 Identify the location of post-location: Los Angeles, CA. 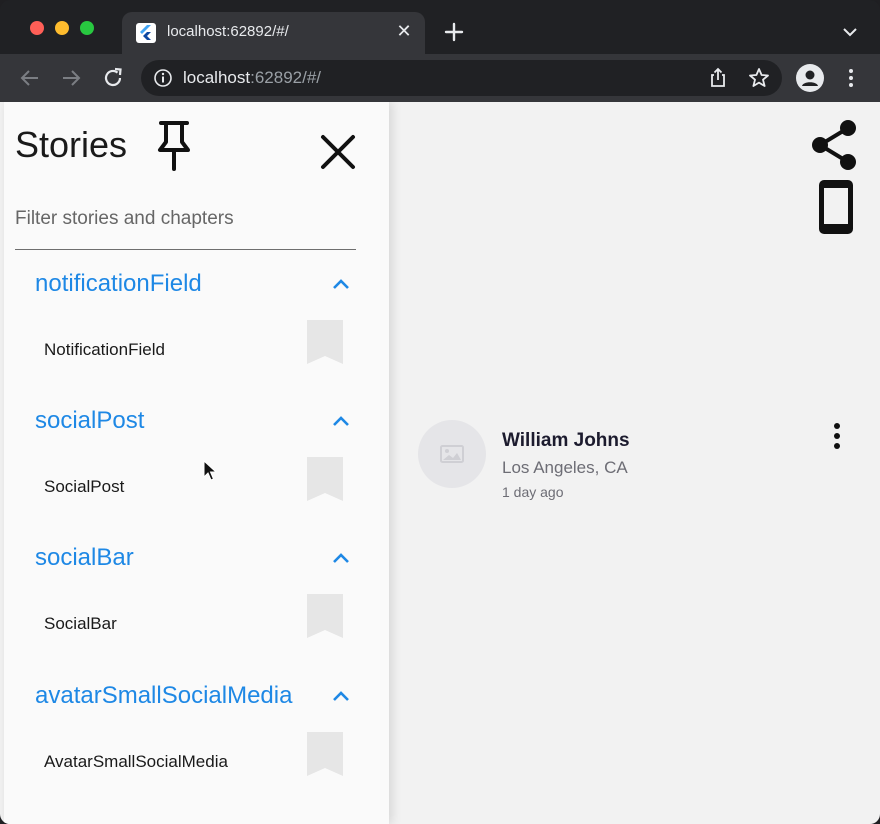
(565, 467).